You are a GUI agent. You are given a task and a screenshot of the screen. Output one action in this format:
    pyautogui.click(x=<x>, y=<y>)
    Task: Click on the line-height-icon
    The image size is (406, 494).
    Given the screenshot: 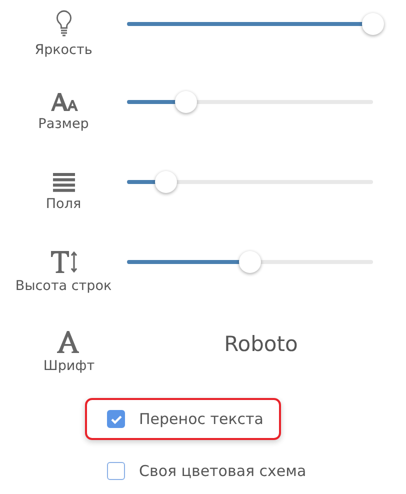 What is the action you would take?
    pyautogui.click(x=64, y=262)
    